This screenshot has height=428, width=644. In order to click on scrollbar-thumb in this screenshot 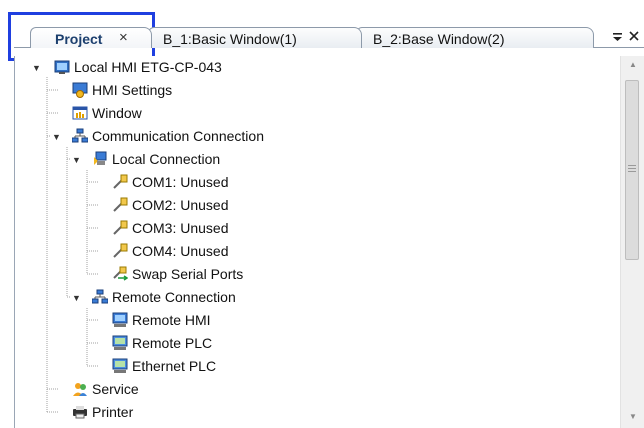, I will do `click(632, 170)`.